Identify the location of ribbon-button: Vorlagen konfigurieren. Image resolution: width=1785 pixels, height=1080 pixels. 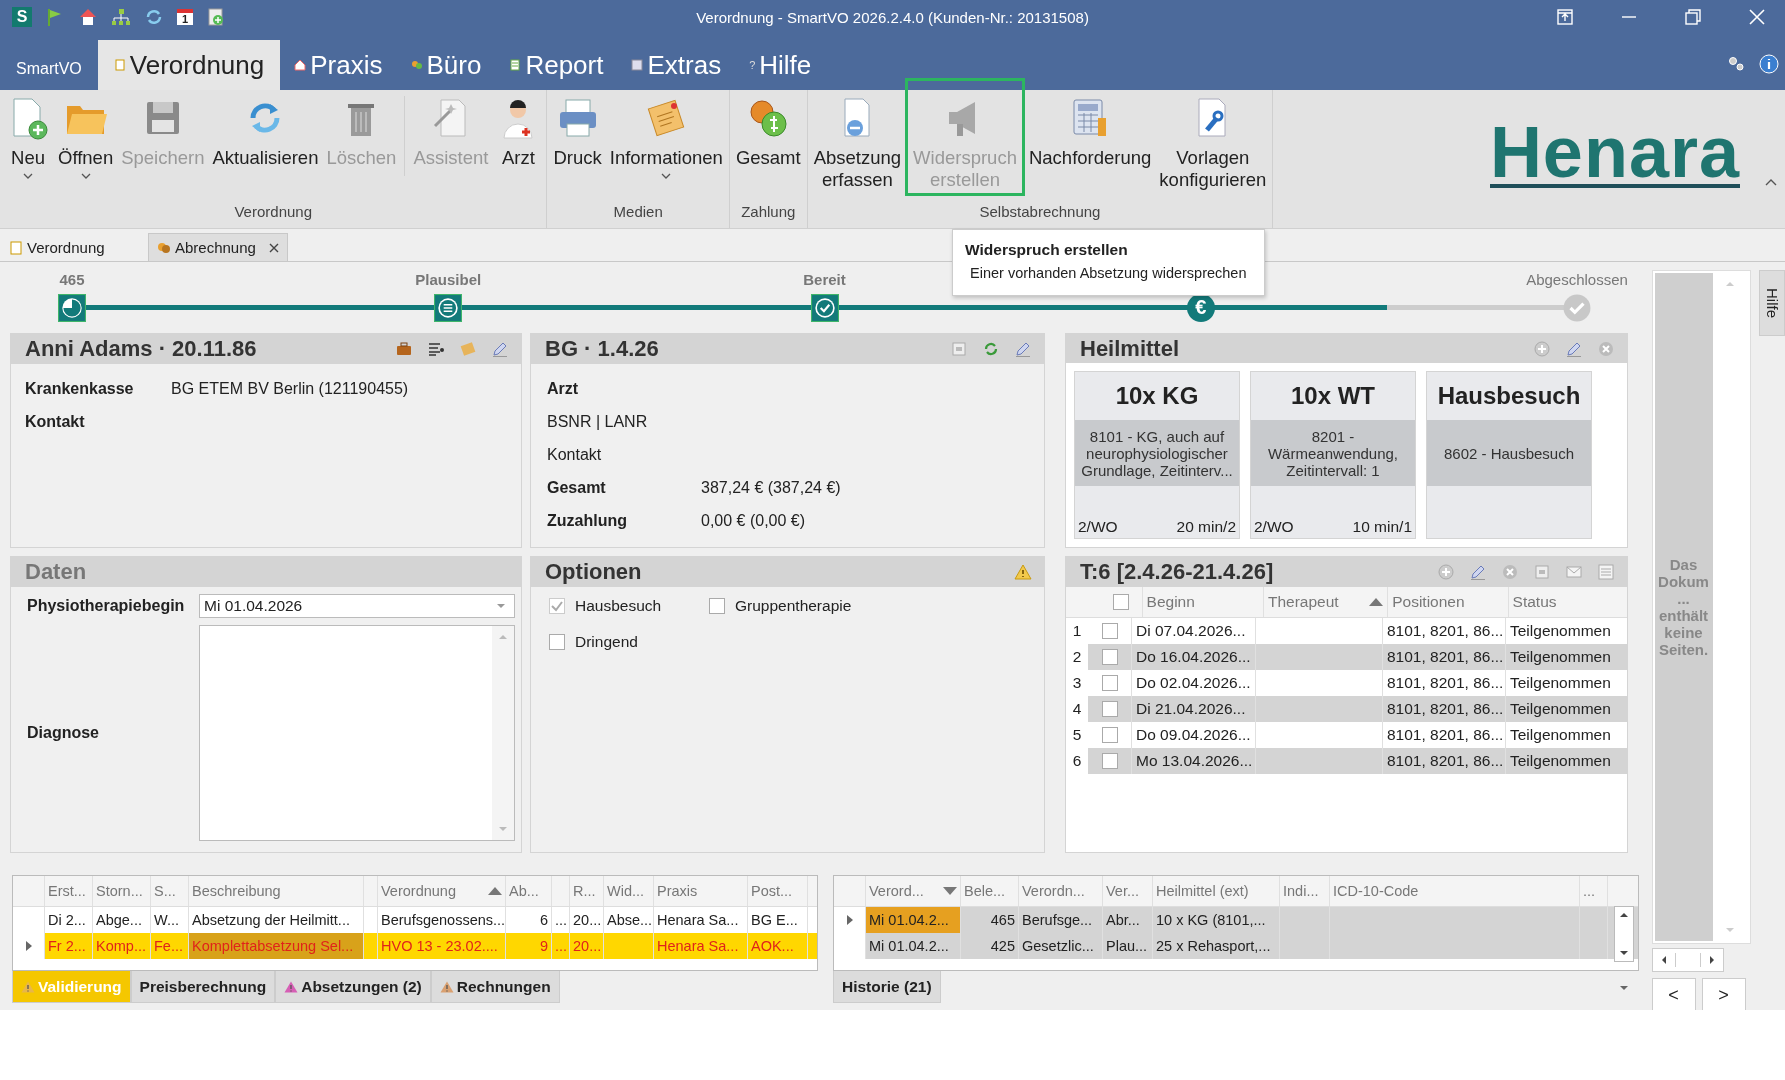
(1213, 144).